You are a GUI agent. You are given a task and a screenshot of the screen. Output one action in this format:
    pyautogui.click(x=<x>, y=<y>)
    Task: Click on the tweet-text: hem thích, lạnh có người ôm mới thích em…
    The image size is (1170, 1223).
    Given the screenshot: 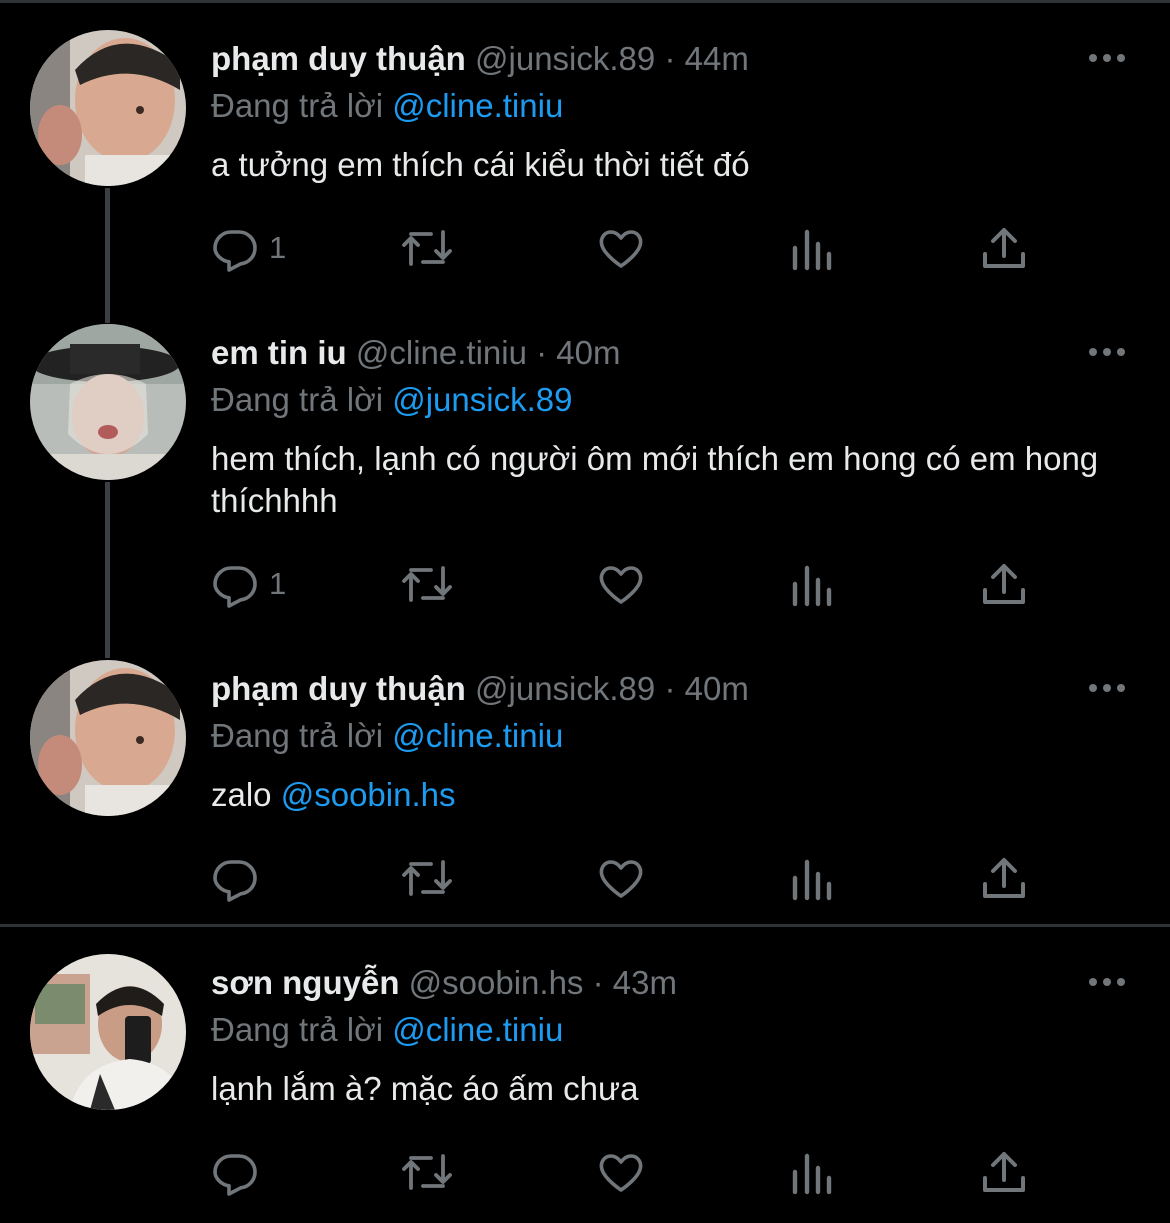 What is the action you would take?
    pyautogui.click(x=671, y=480)
    